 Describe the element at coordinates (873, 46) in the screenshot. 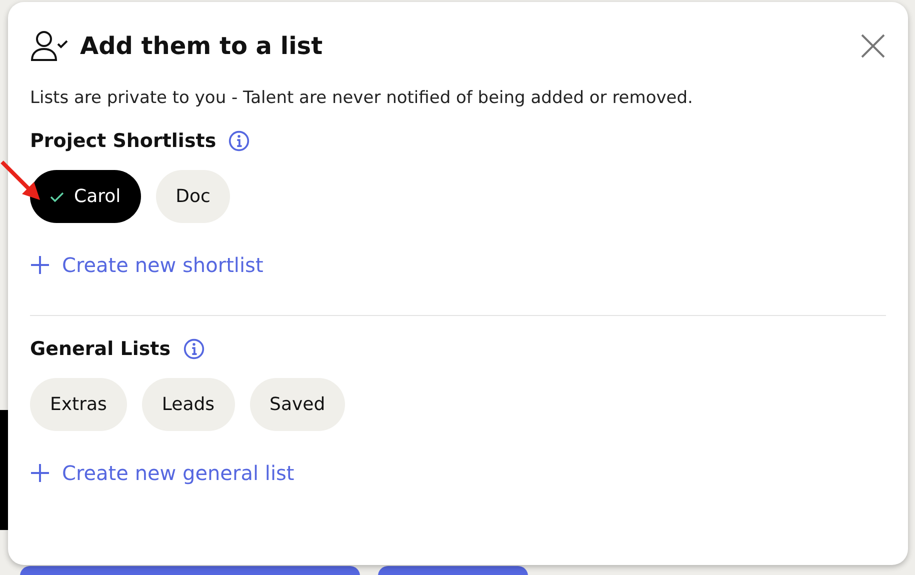

I see `close-button` at that location.